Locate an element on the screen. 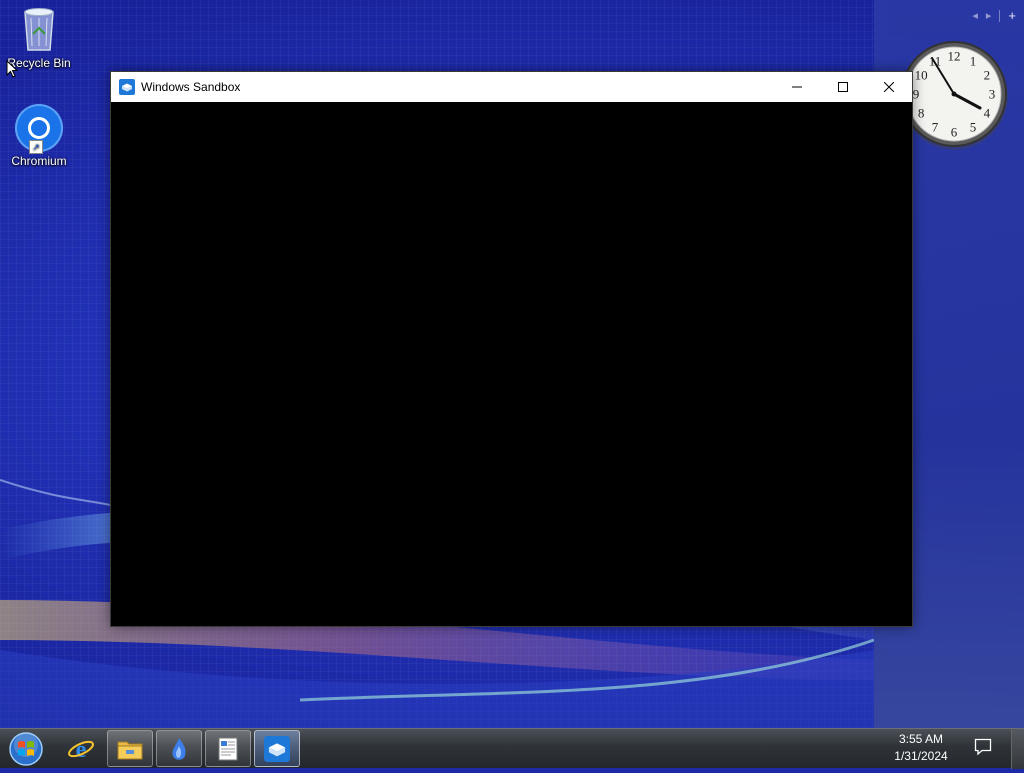  taskbar-file-explorer is located at coordinates (130, 748).